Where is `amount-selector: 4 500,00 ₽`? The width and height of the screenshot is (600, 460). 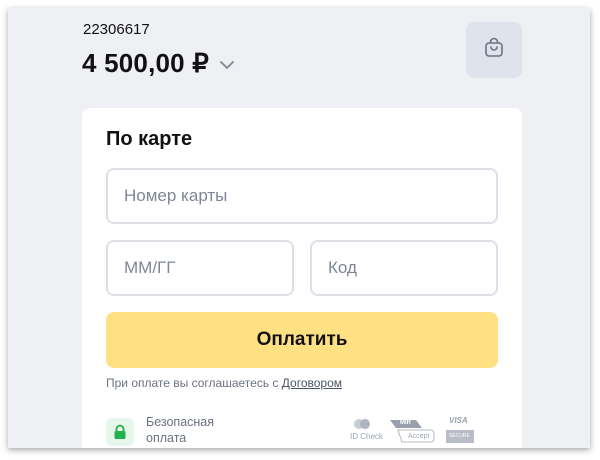 amount-selector: 4 500,00 ₽ is located at coordinates (158, 63).